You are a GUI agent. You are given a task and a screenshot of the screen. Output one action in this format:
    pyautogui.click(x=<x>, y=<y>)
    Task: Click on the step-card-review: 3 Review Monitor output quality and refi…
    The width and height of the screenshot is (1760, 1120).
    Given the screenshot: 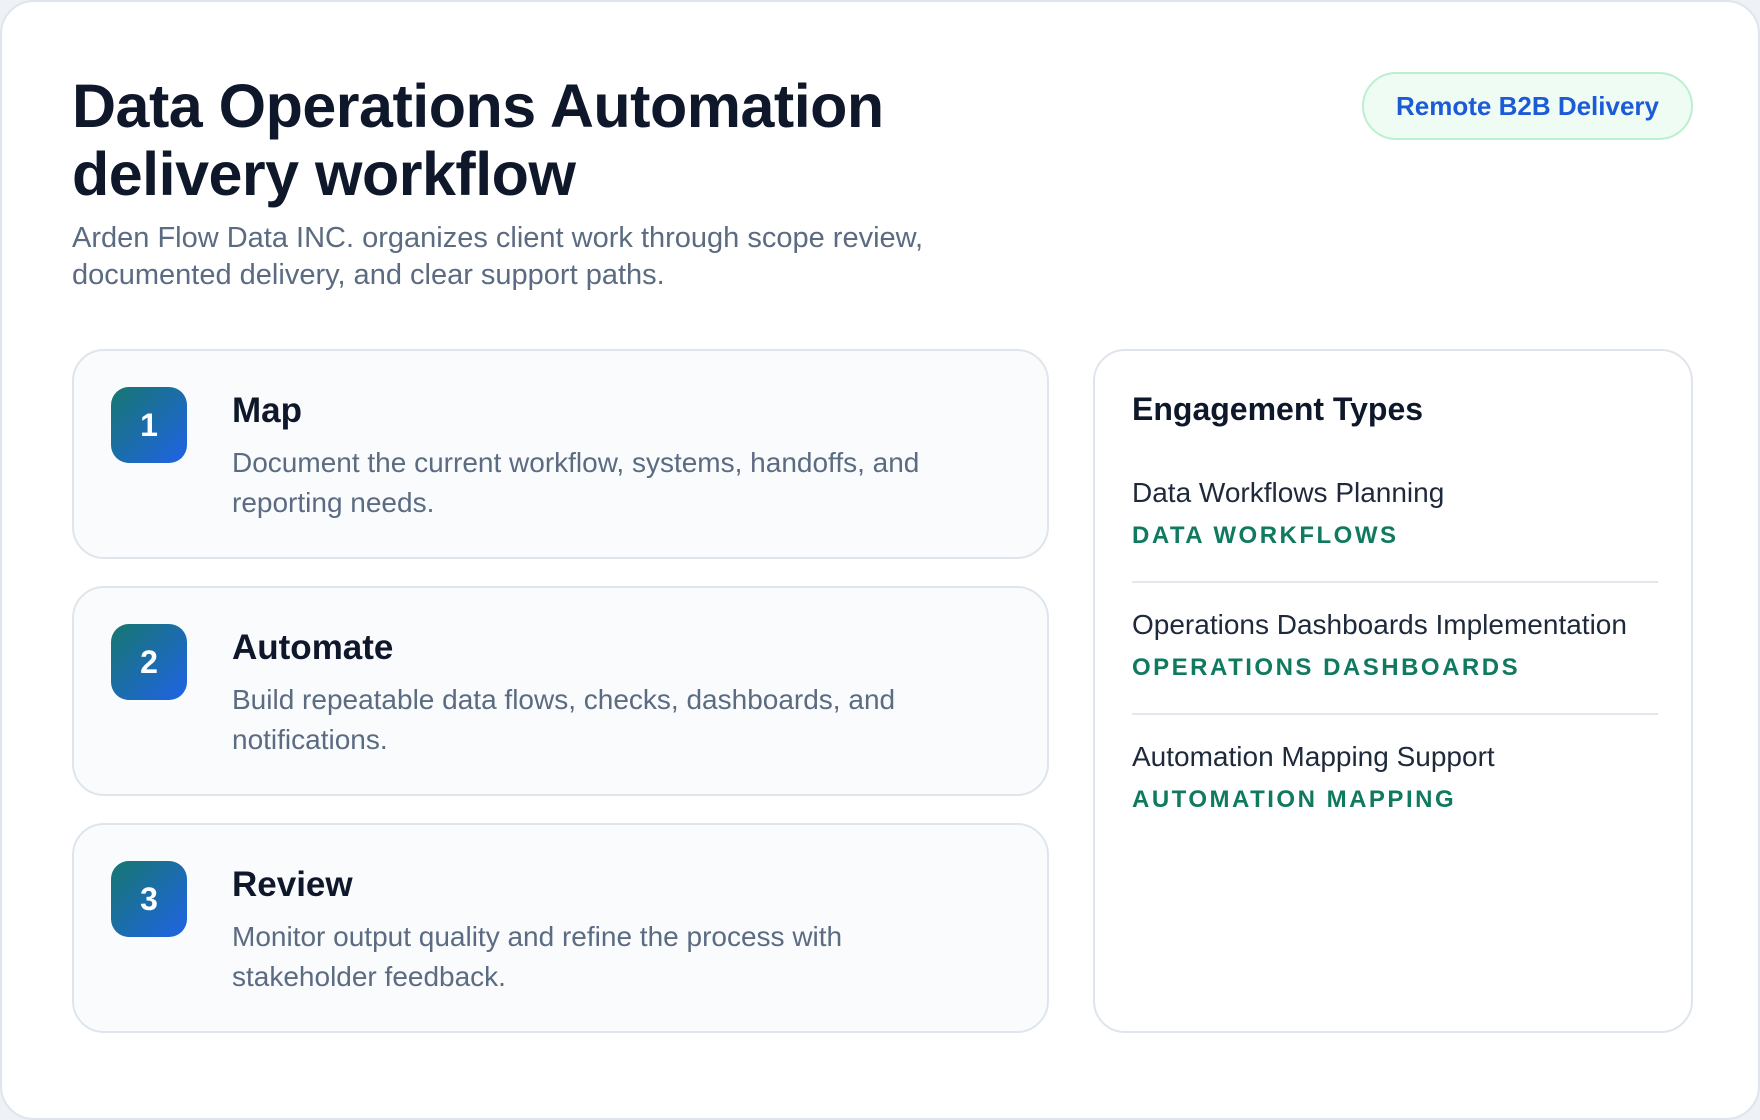 What is the action you would take?
    pyautogui.click(x=560, y=928)
    